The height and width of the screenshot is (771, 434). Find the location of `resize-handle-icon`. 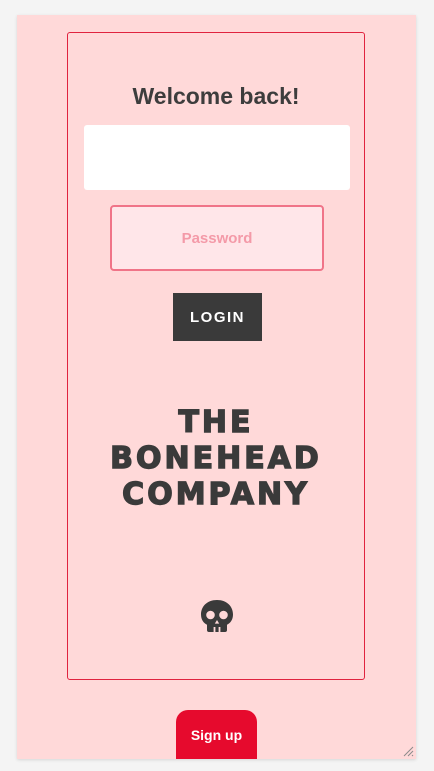

resize-handle-icon is located at coordinates (408, 751).